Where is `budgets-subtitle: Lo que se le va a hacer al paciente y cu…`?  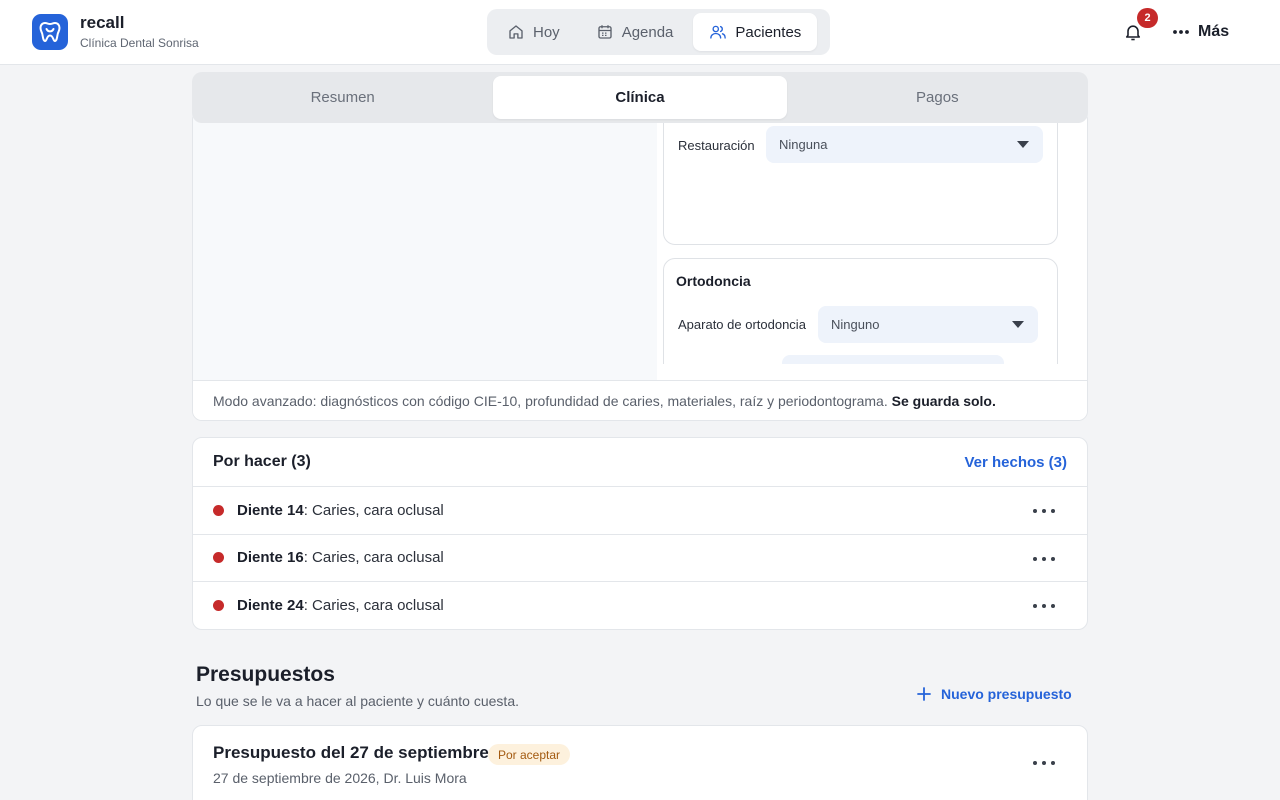 budgets-subtitle: Lo que se le va a hacer al paciente y cu… is located at coordinates (357, 701).